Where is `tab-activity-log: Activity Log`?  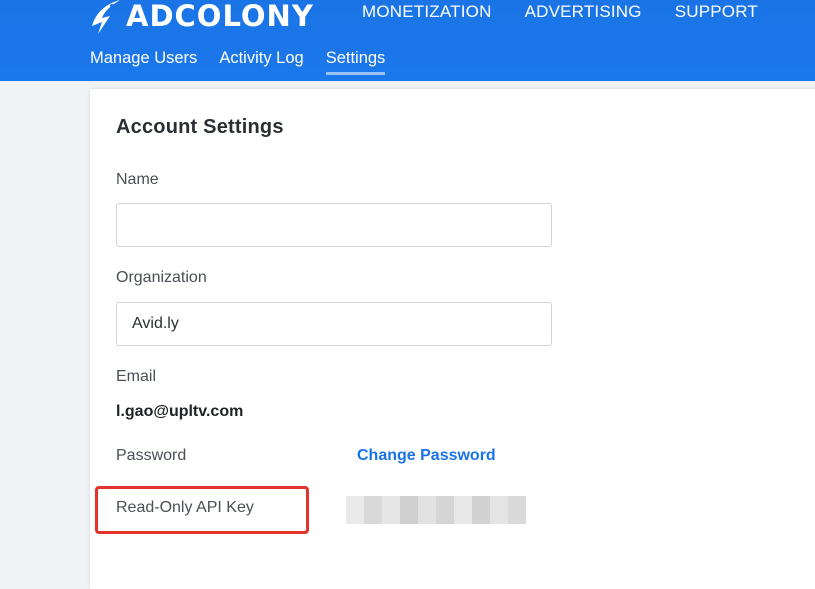 tab-activity-log: Activity Log is located at coordinates (261, 62).